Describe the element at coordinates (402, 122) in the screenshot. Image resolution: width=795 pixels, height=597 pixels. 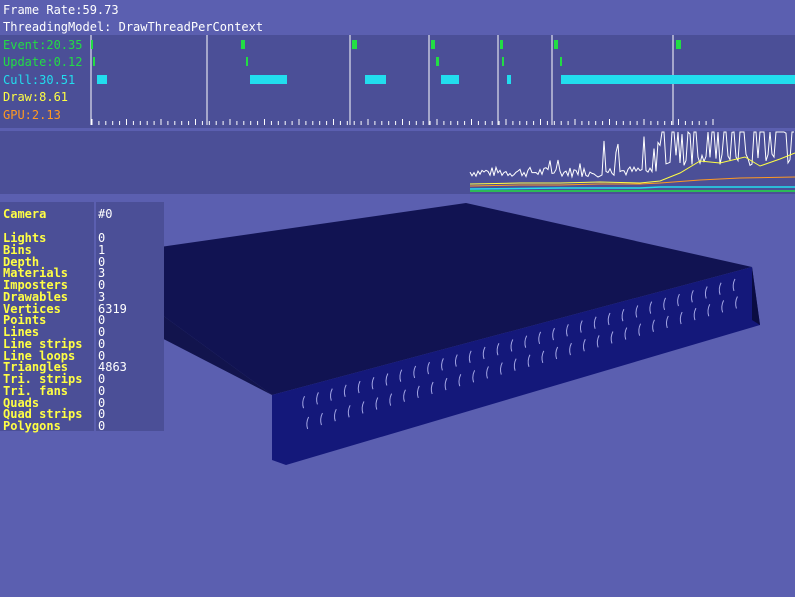
I see `timing-tick-marks` at that location.